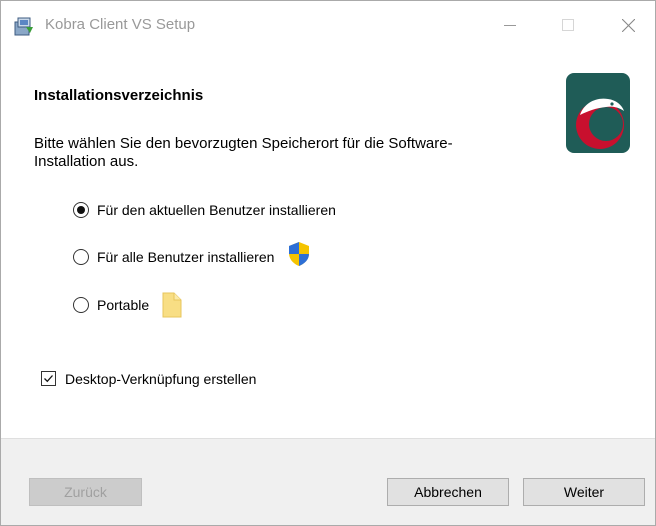  I want to click on radio-current-user, so click(81, 210).